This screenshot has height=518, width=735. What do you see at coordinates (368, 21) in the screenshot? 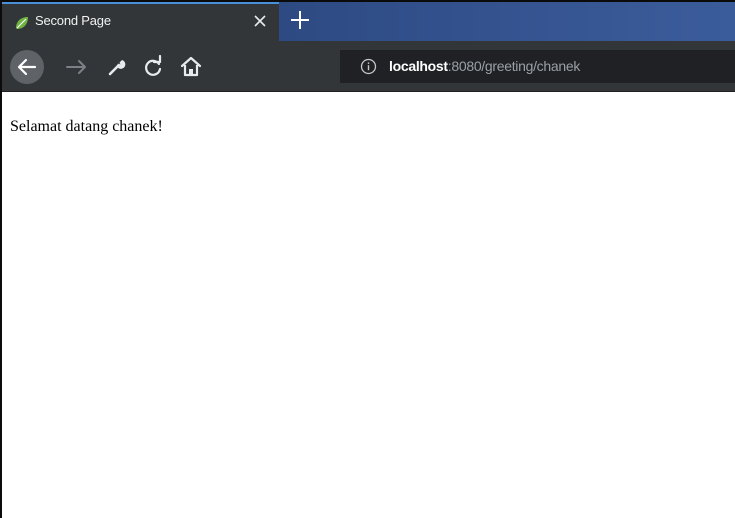
I see `tab-strip: Second Page` at bounding box center [368, 21].